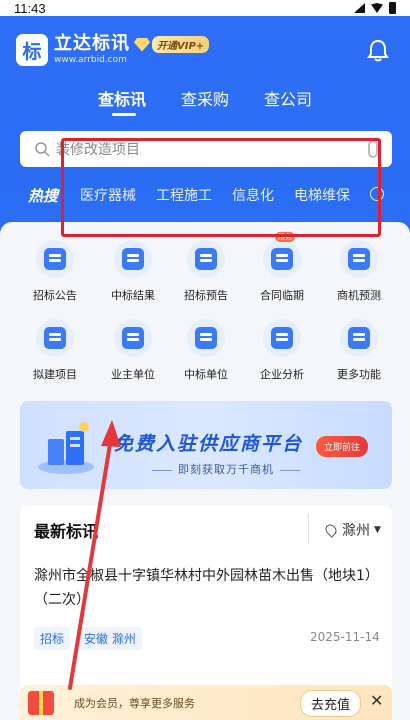 Image resolution: width=410 pixels, height=720 pixels. What do you see at coordinates (376, 700) in the screenshot?
I see `close-icon: ✕` at bounding box center [376, 700].